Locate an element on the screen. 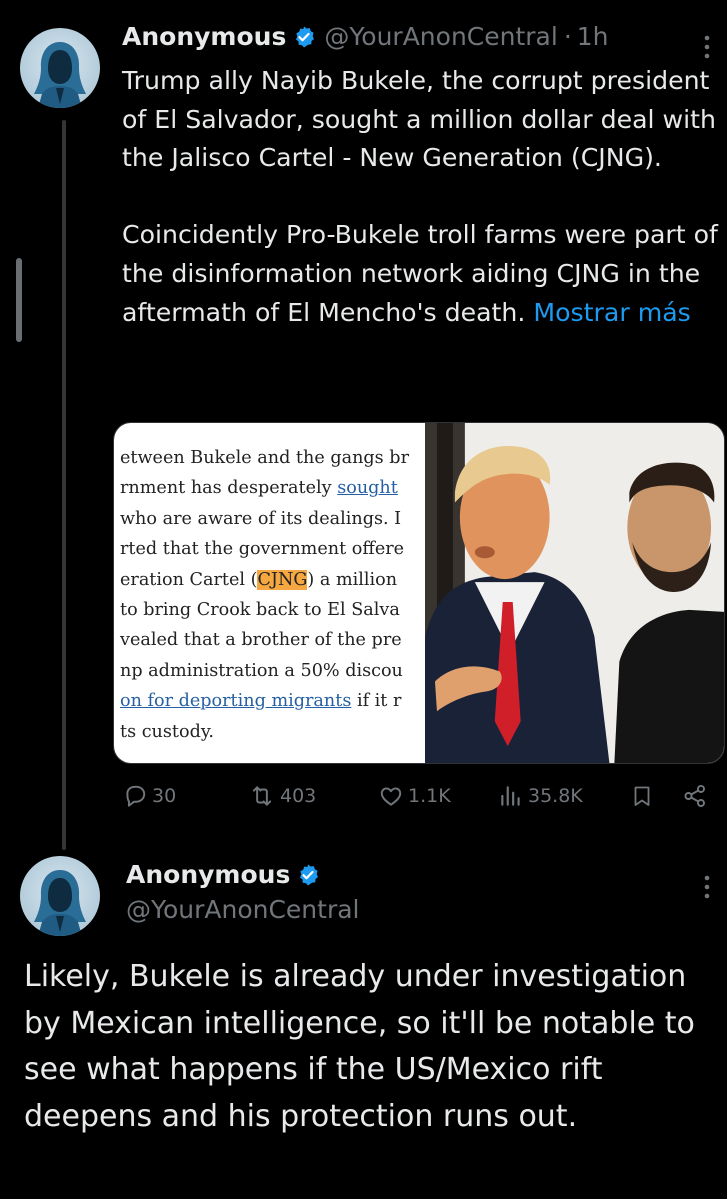 This screenshot has width=727, height=1199. news-clip-text-segment: eration Cartel ( is located at coordinates (189, 579).